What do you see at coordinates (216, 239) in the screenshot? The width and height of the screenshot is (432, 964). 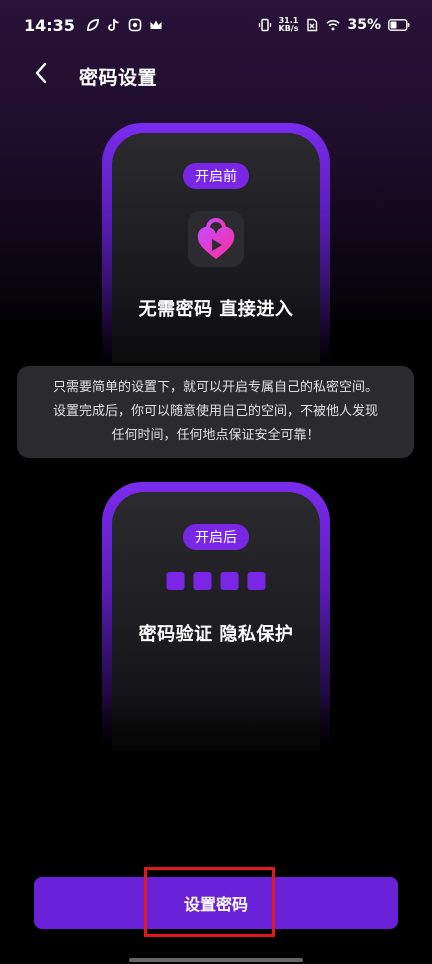 I see `heart-lock-icon` at bounding box center [216, 239].